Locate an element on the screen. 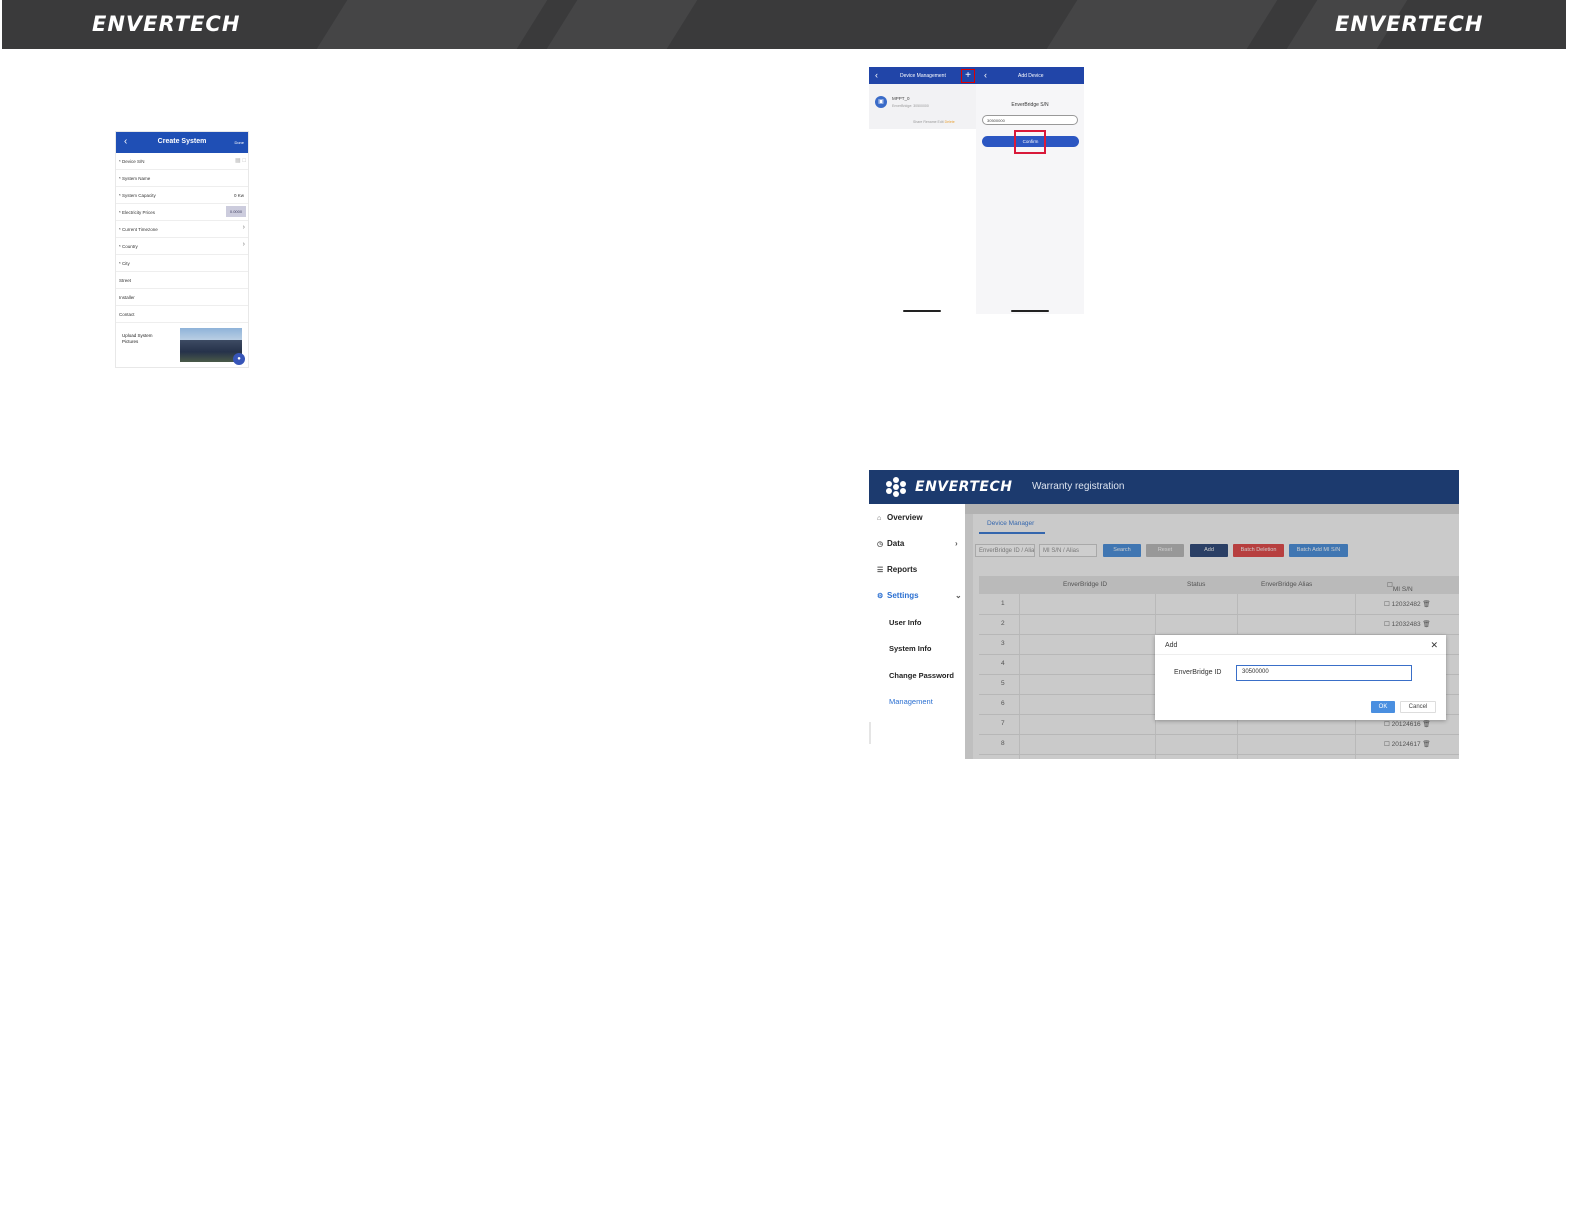 The image size is (1584, 1224). add-device-header: ‹ Add Device is located at coordinates (1030, 75).